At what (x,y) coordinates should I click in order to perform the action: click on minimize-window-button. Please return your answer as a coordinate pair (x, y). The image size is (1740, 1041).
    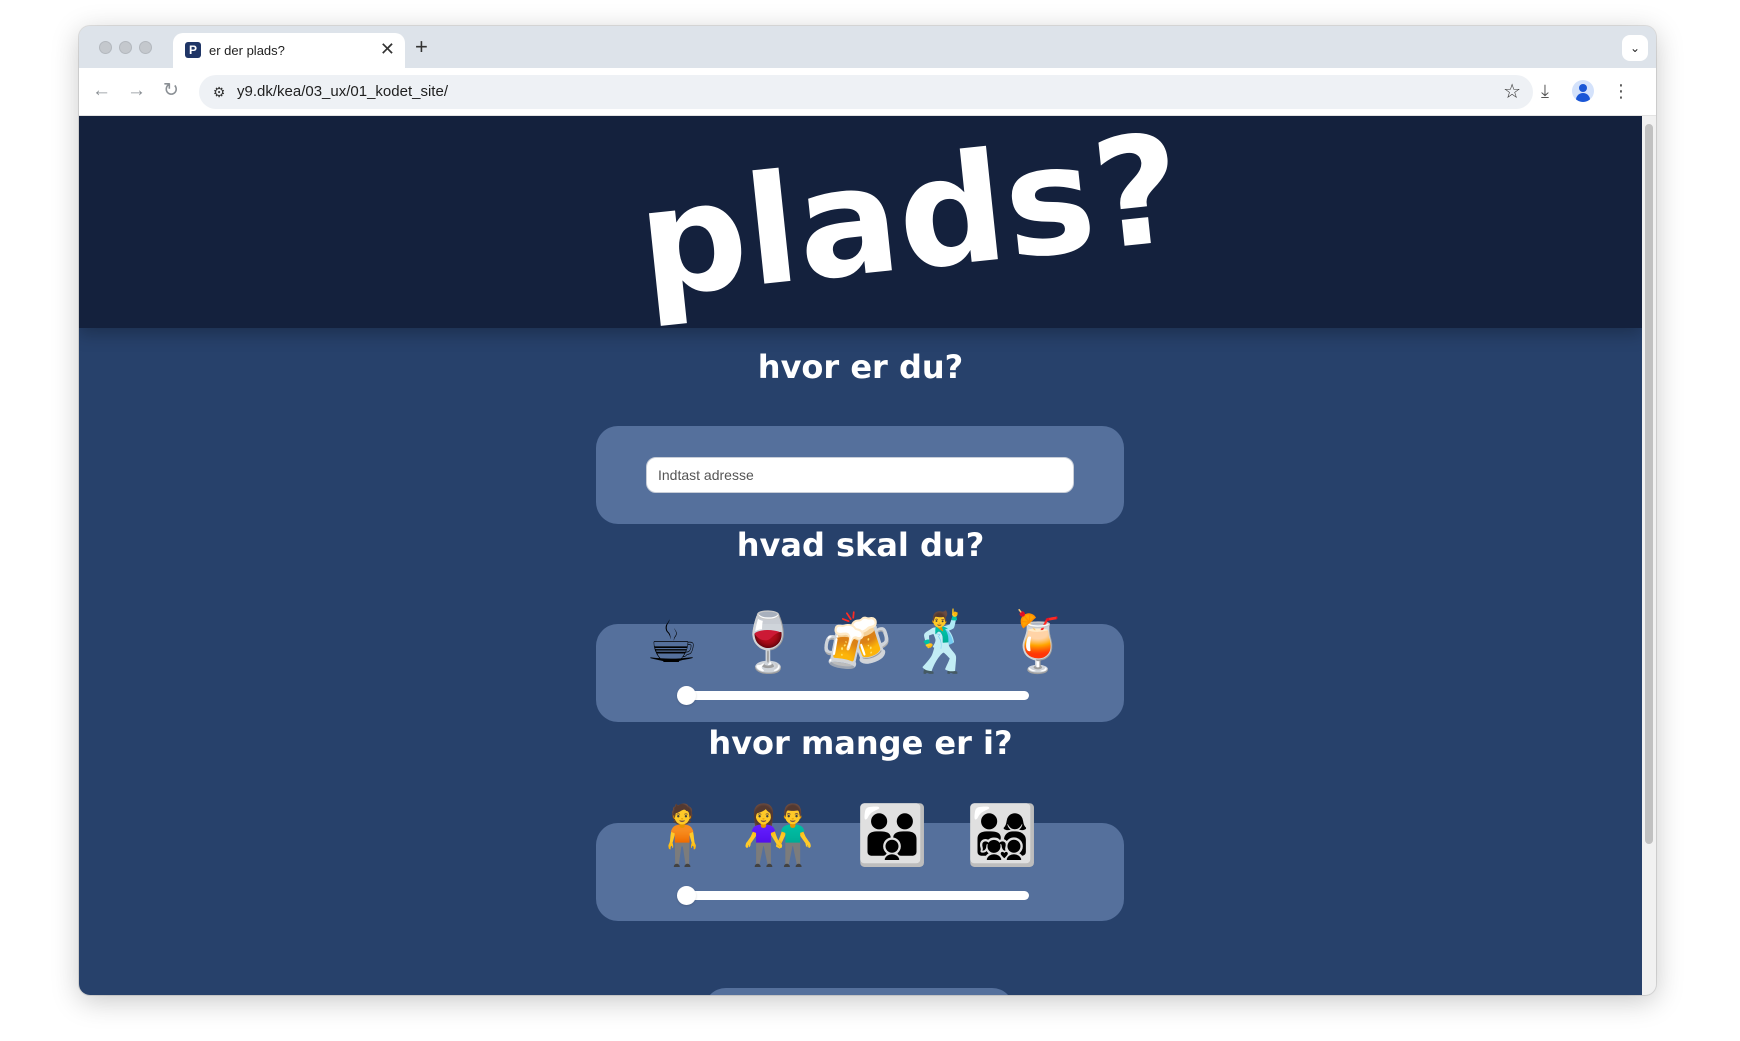
    Looking at the image, I should click on (125, 47).